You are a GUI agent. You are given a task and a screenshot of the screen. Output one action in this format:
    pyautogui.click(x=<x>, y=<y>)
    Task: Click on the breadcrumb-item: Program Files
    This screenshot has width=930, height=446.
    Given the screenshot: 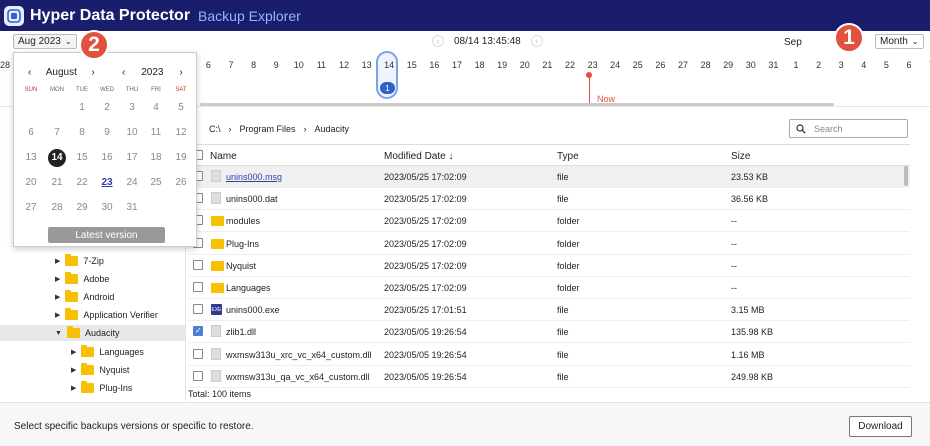 What is the action you would take?
    pyautogui.click(x=268, y=129)
    